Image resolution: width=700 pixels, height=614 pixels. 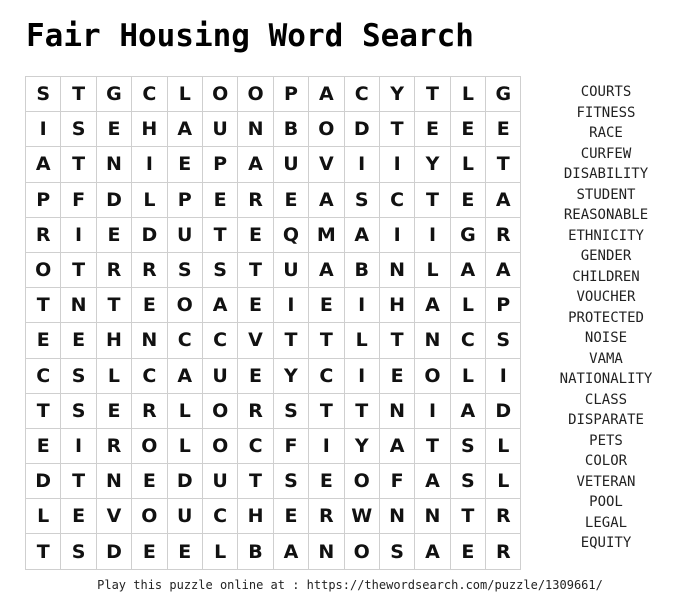 I want to click on grid-cell: B, so click(x=361, y=270).